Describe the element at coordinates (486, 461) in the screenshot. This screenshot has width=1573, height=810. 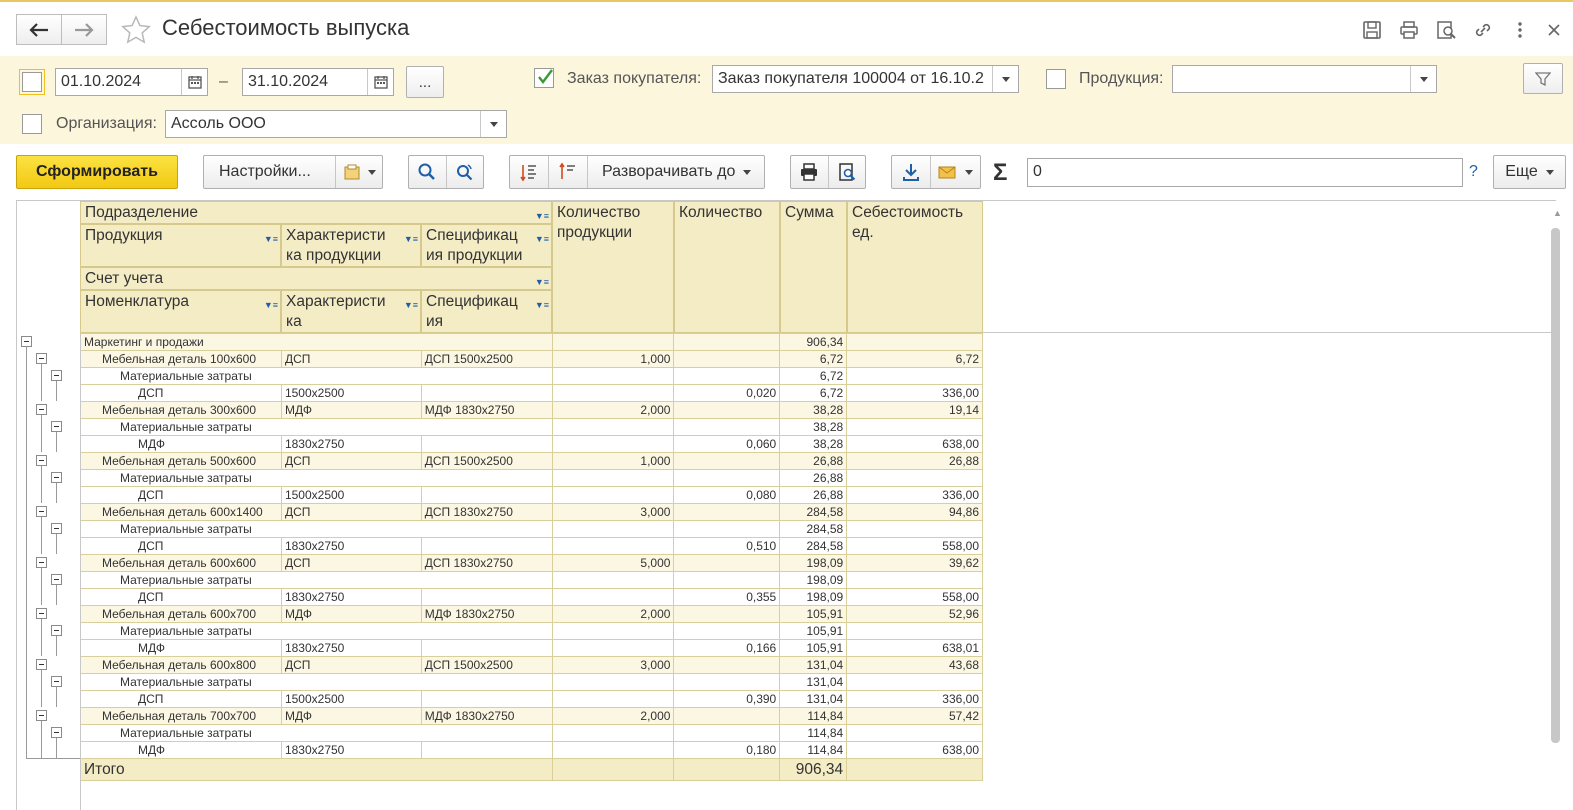
I see `cell-spec: ДСП 1500x2500` at that location.